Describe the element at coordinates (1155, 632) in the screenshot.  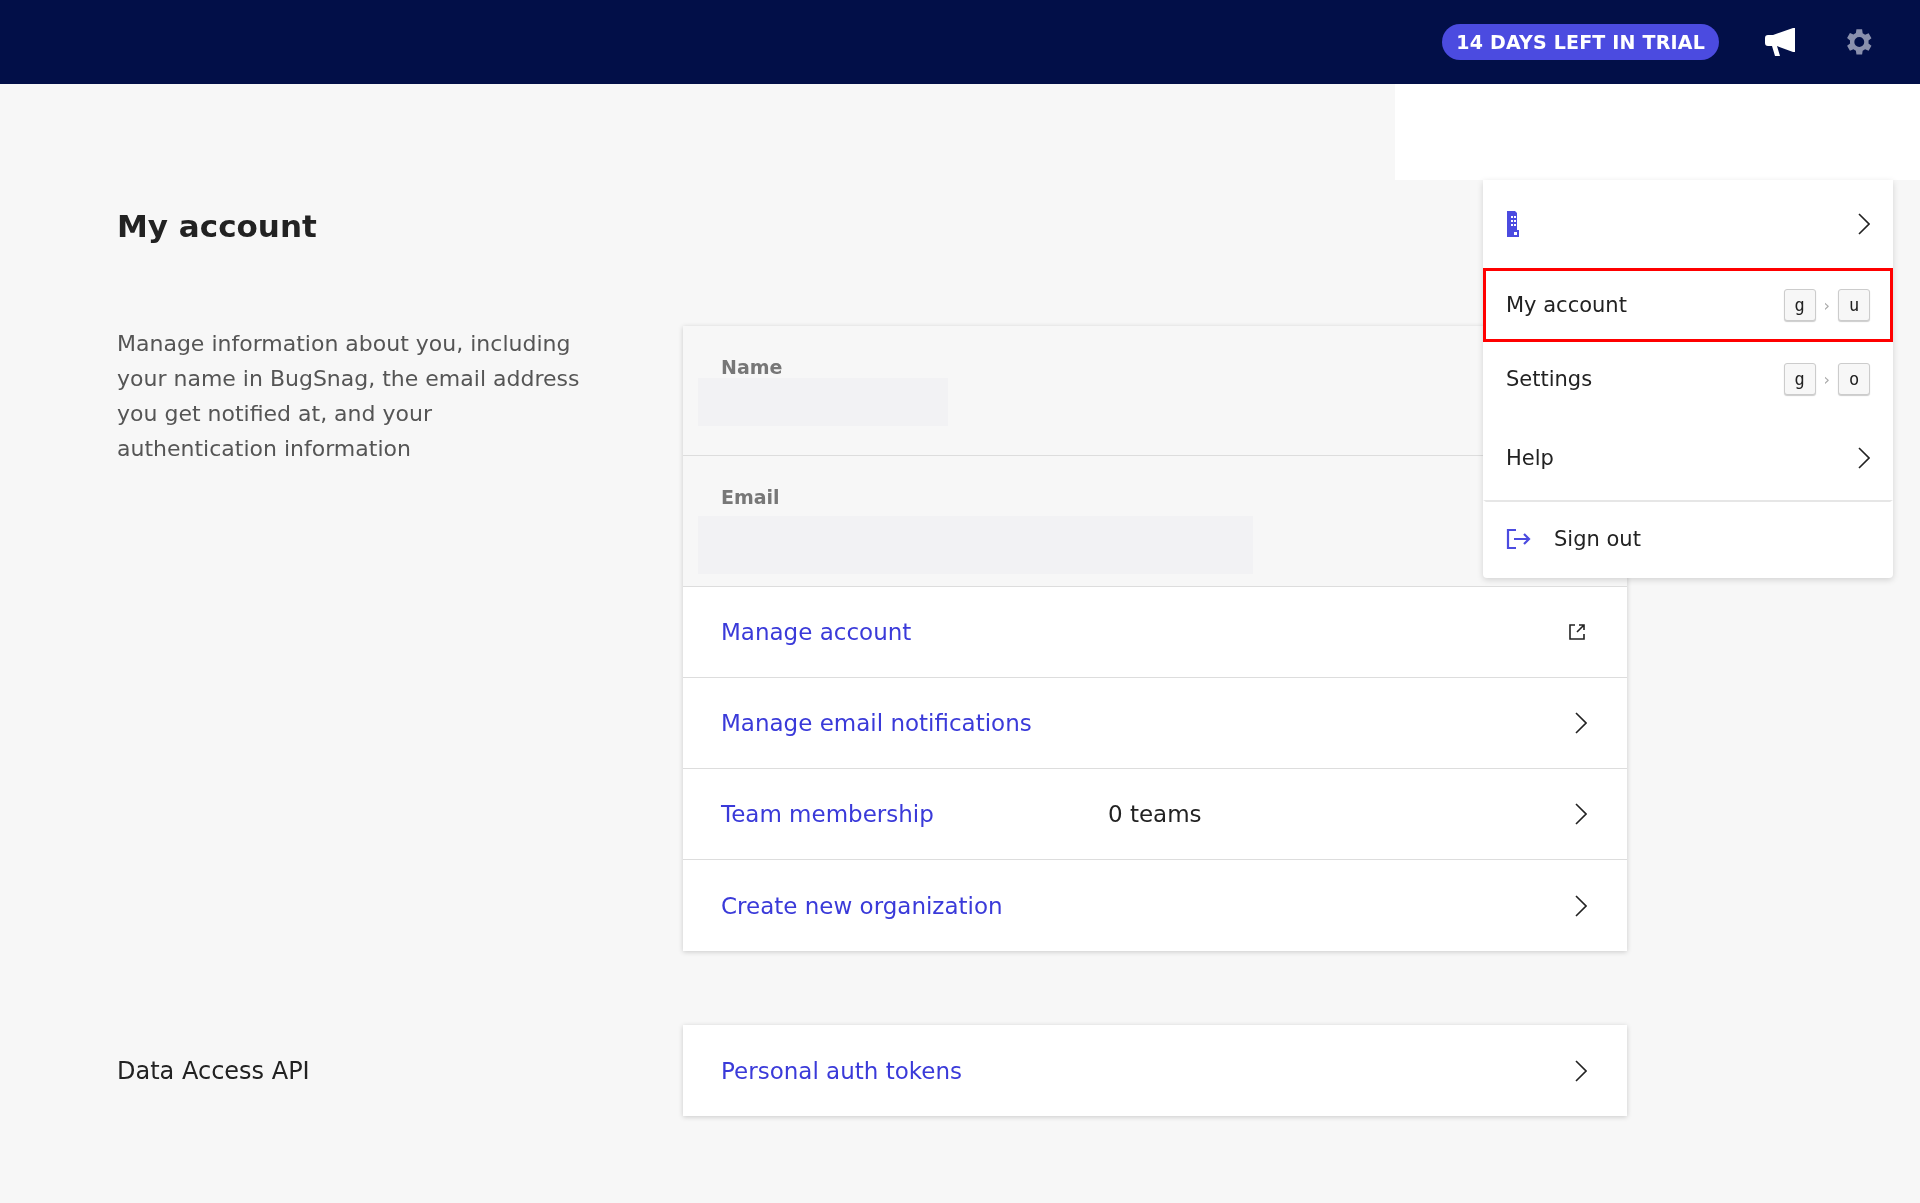
I see `link-row: Manage account` at that location.